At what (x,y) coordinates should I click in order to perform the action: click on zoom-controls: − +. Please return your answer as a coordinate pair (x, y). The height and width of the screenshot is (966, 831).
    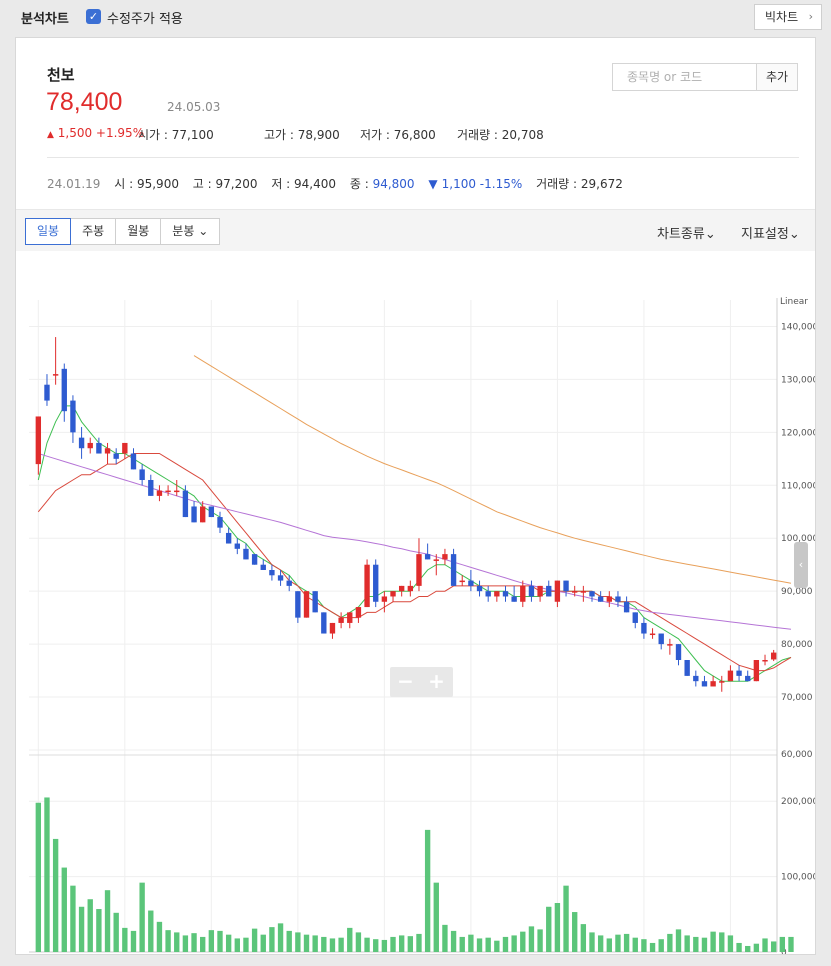
    Looking at the image, I should click on (421, 682).